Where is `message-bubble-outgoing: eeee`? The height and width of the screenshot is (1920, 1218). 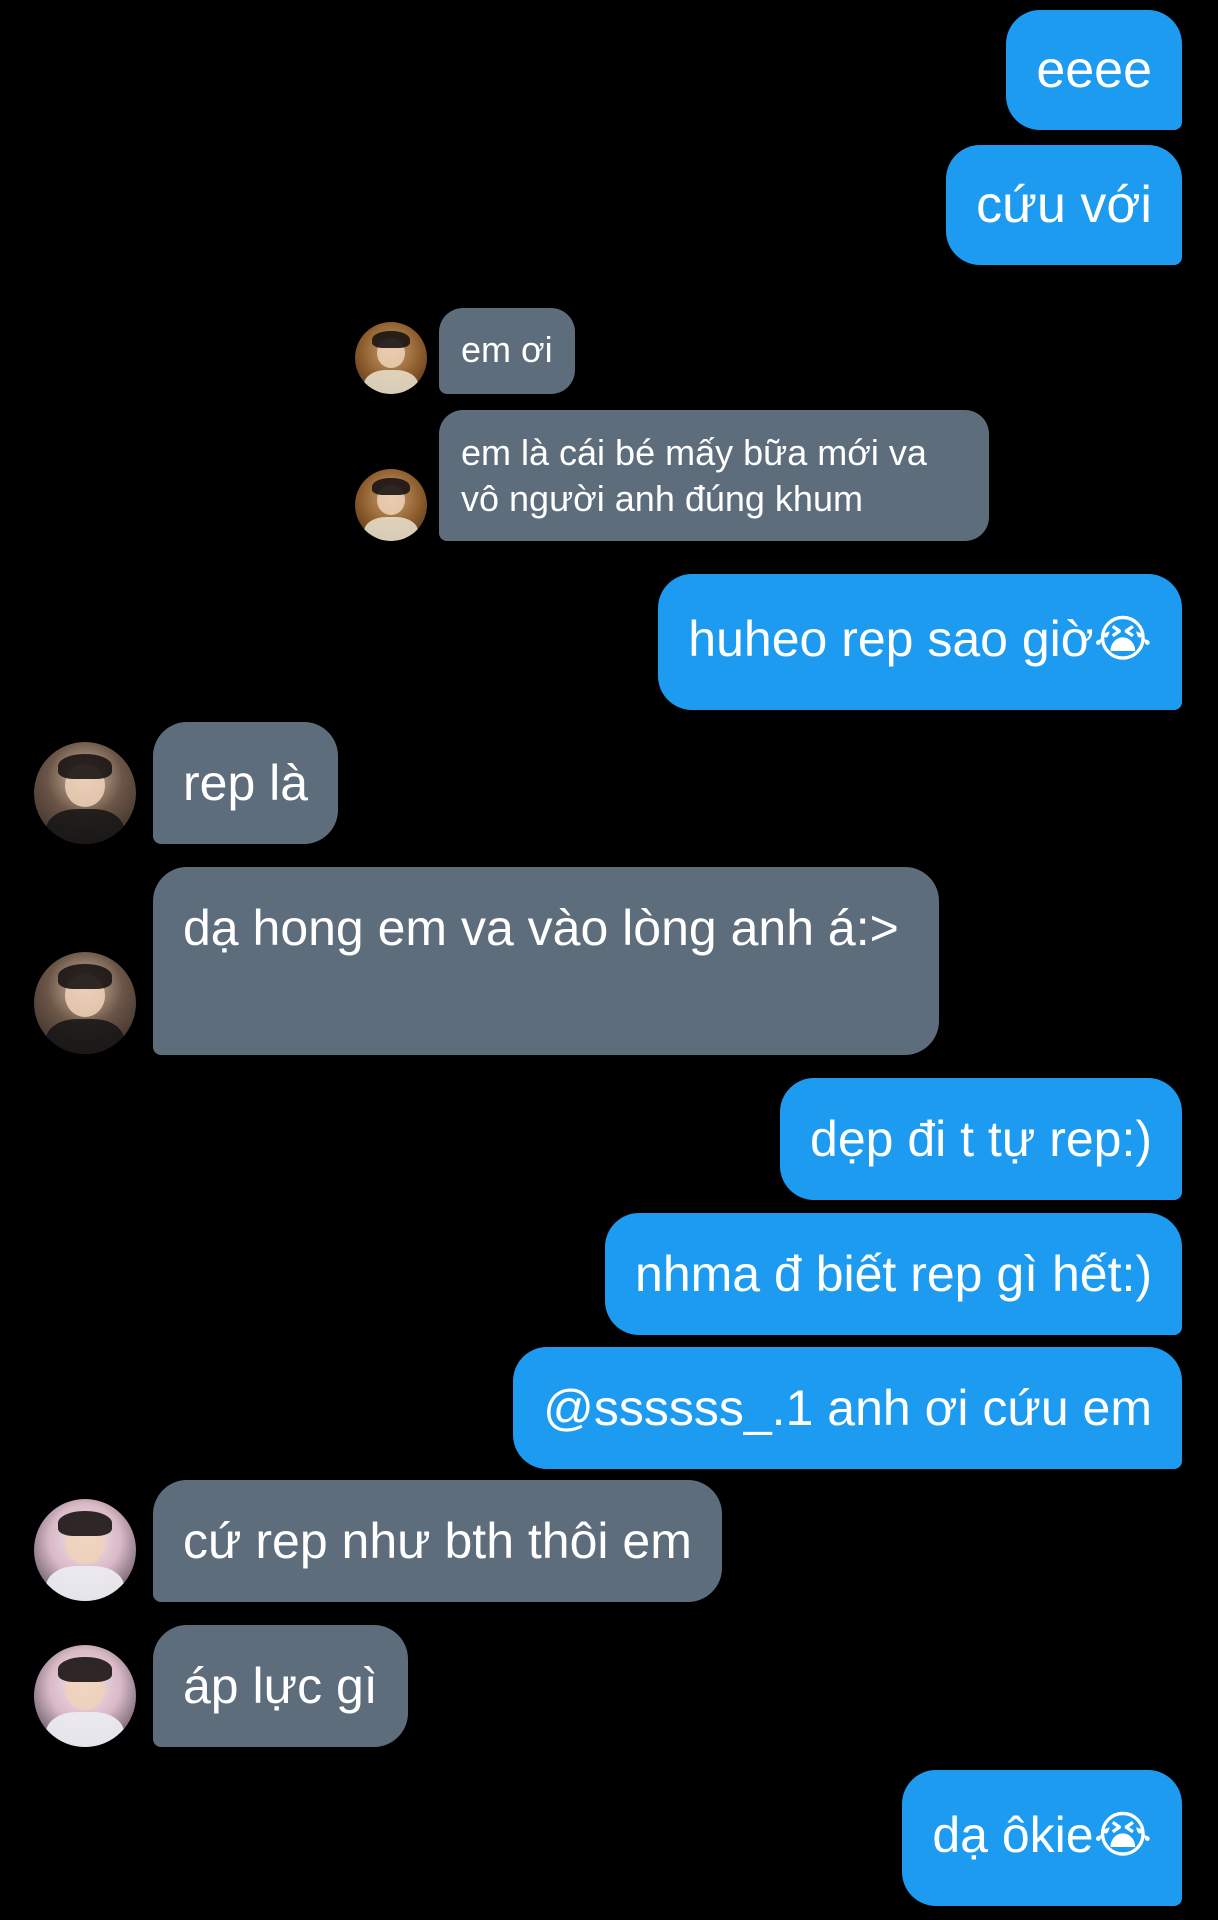
message-bubble-outgoing: eeee is located at coordinates (1094, 70).